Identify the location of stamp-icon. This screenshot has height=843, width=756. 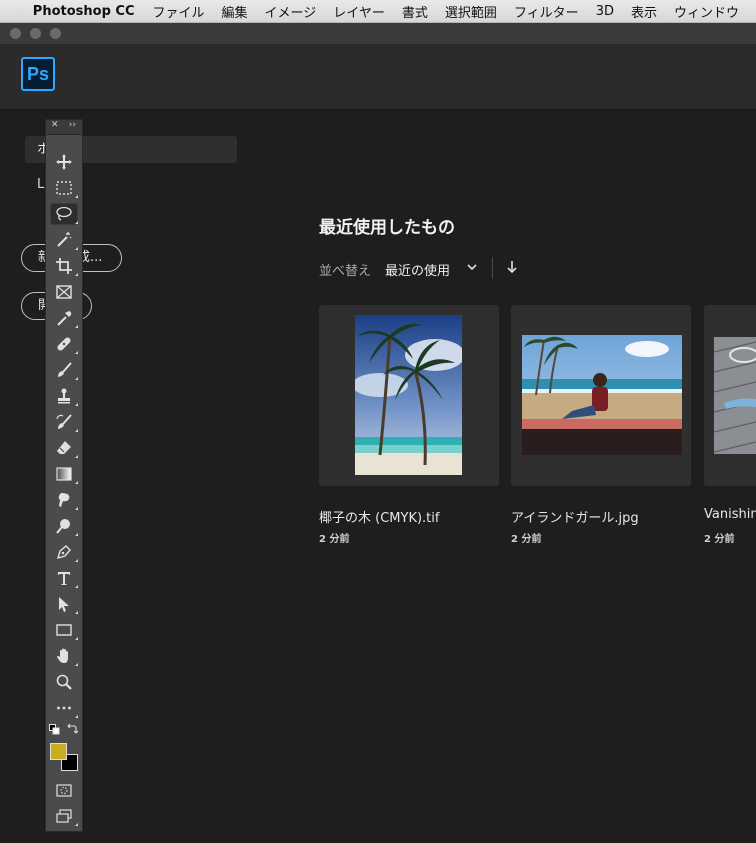
(64, 396).